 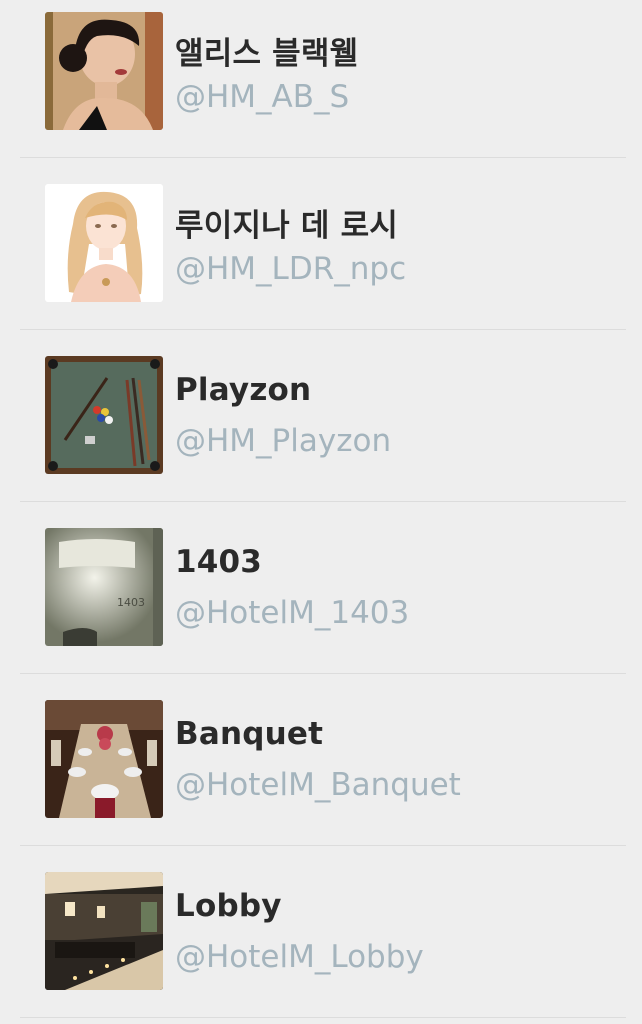 I want to click on account-handle: @HM_AB_S, so click(x=262, y=97).